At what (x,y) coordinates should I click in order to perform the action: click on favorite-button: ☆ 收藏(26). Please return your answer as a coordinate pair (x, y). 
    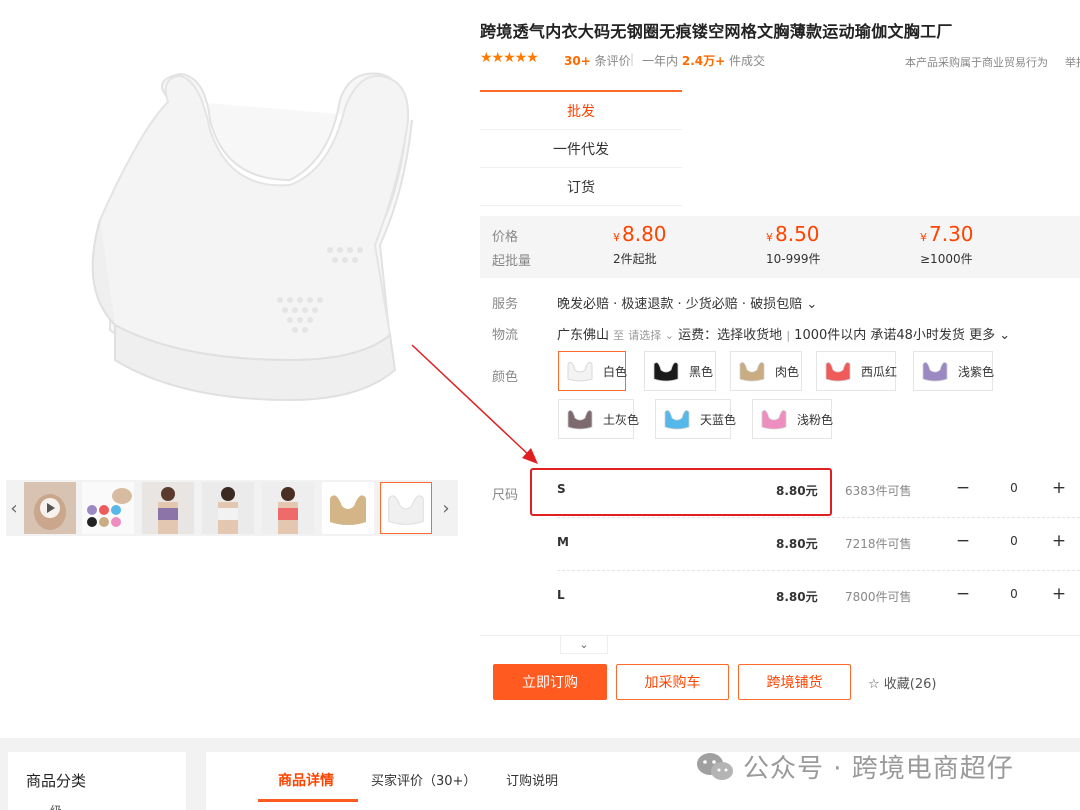
    Looking at the image, I should click on (902, 682).